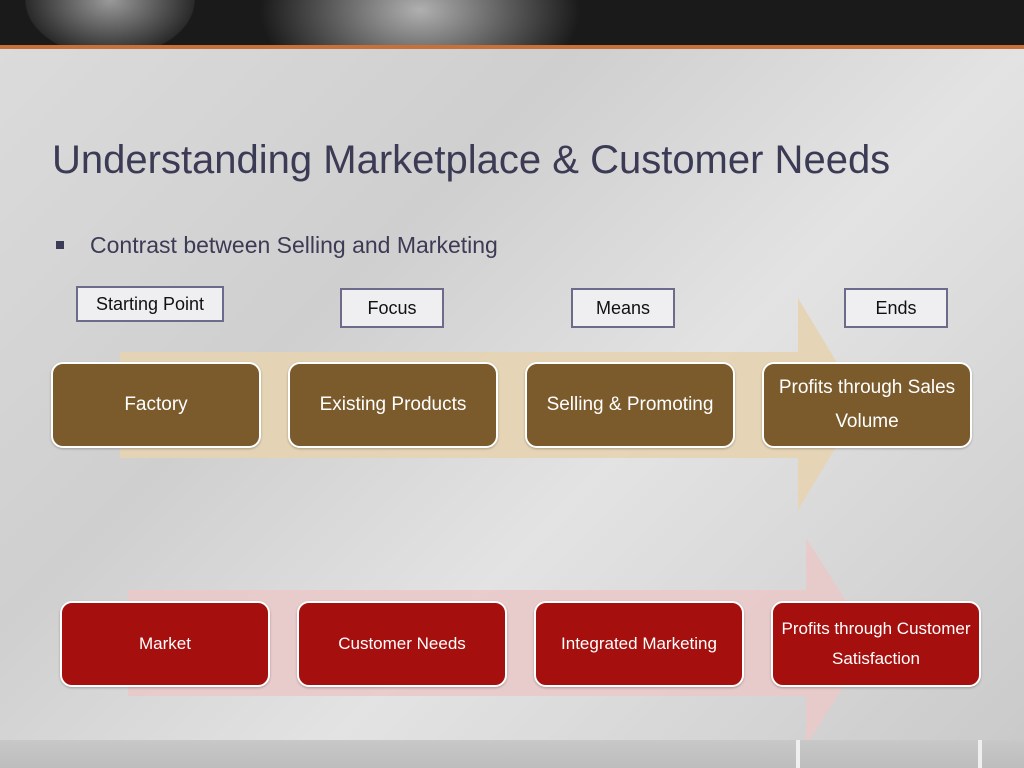  What do you see at coordinates (165, 644) in the screenshot?
I see `marketing-step-box: Market` at bounding box center [165, 644].